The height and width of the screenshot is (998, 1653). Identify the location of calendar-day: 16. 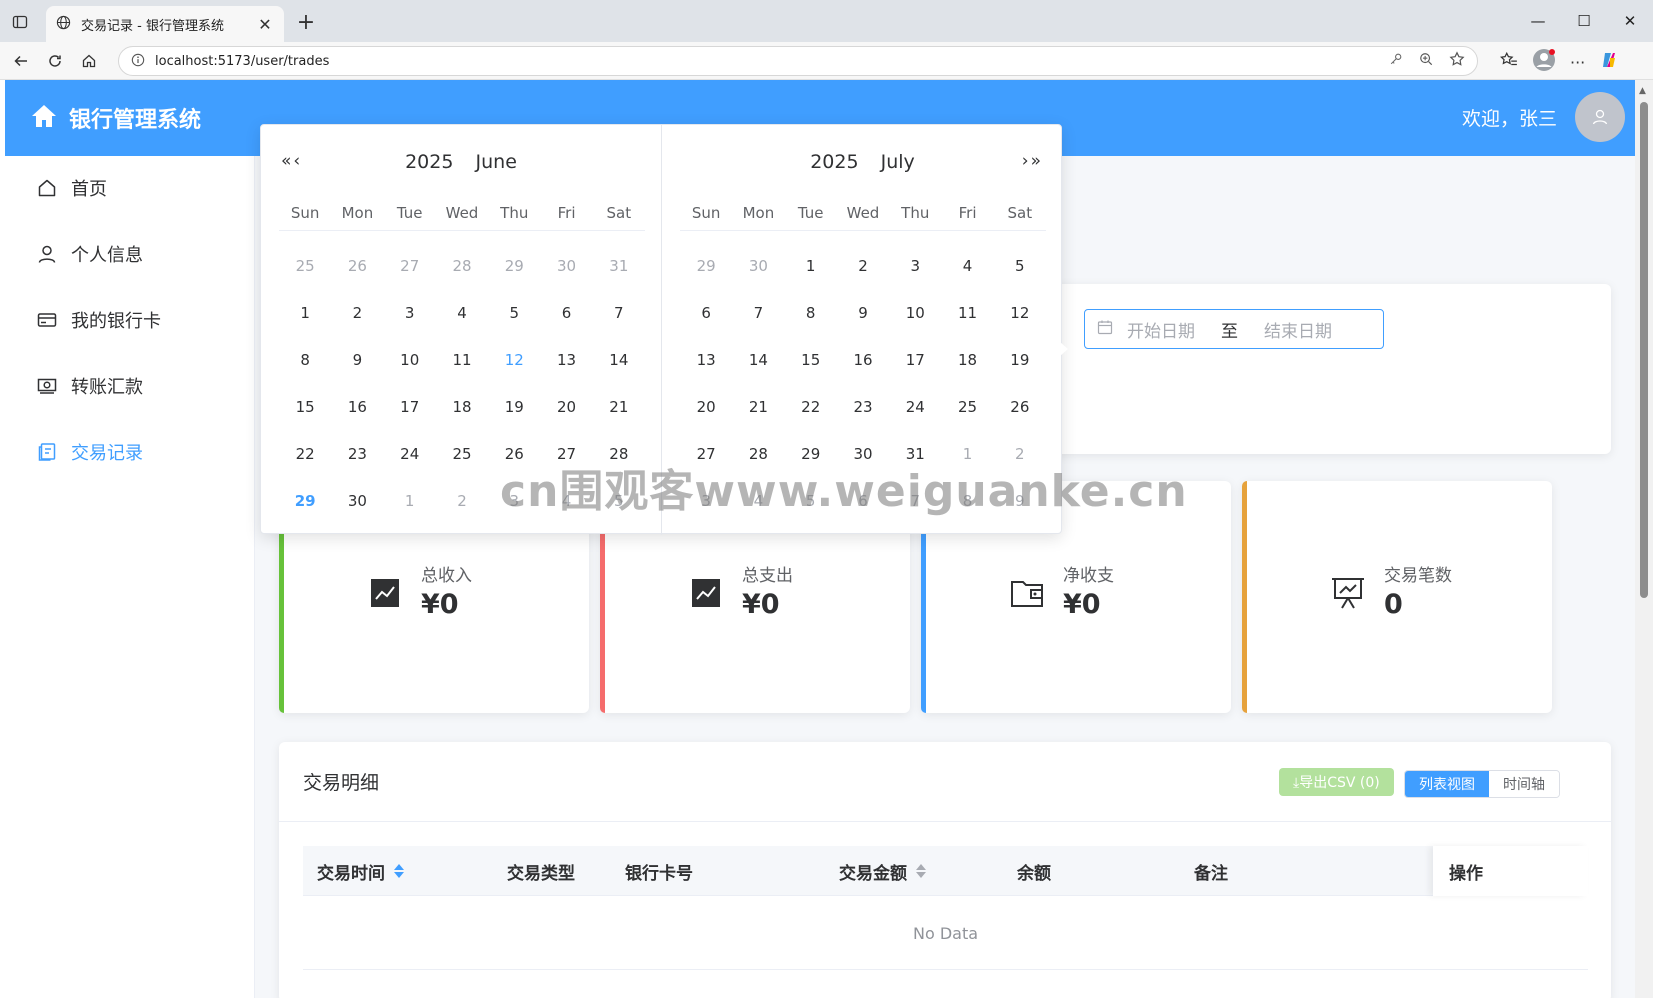
(863, 360).